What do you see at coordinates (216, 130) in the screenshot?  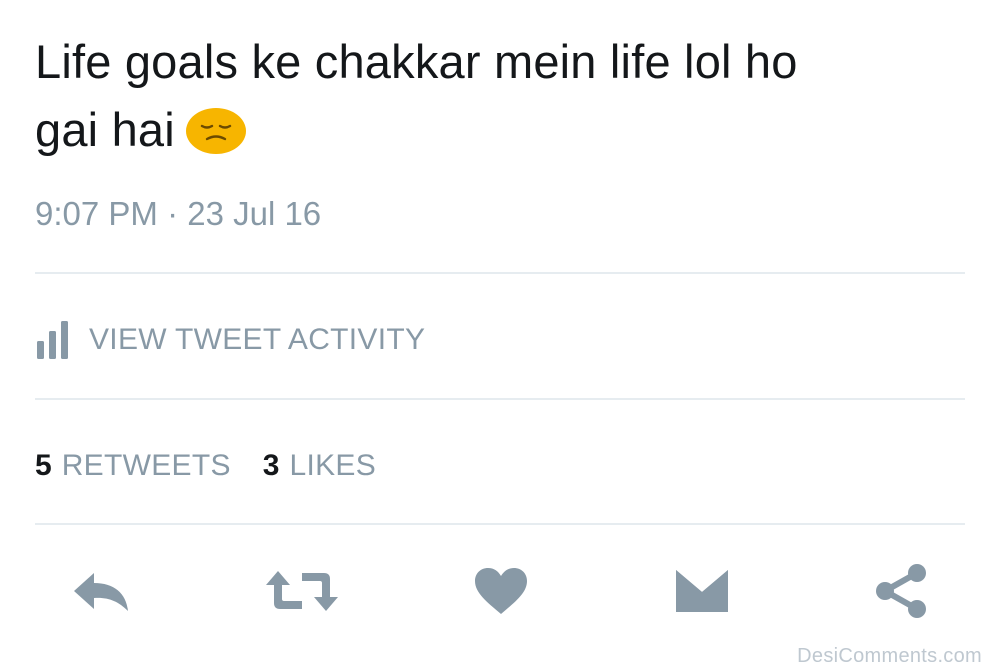 I see `pensive-face-emoji-icon` at bounding box center [216, 130].